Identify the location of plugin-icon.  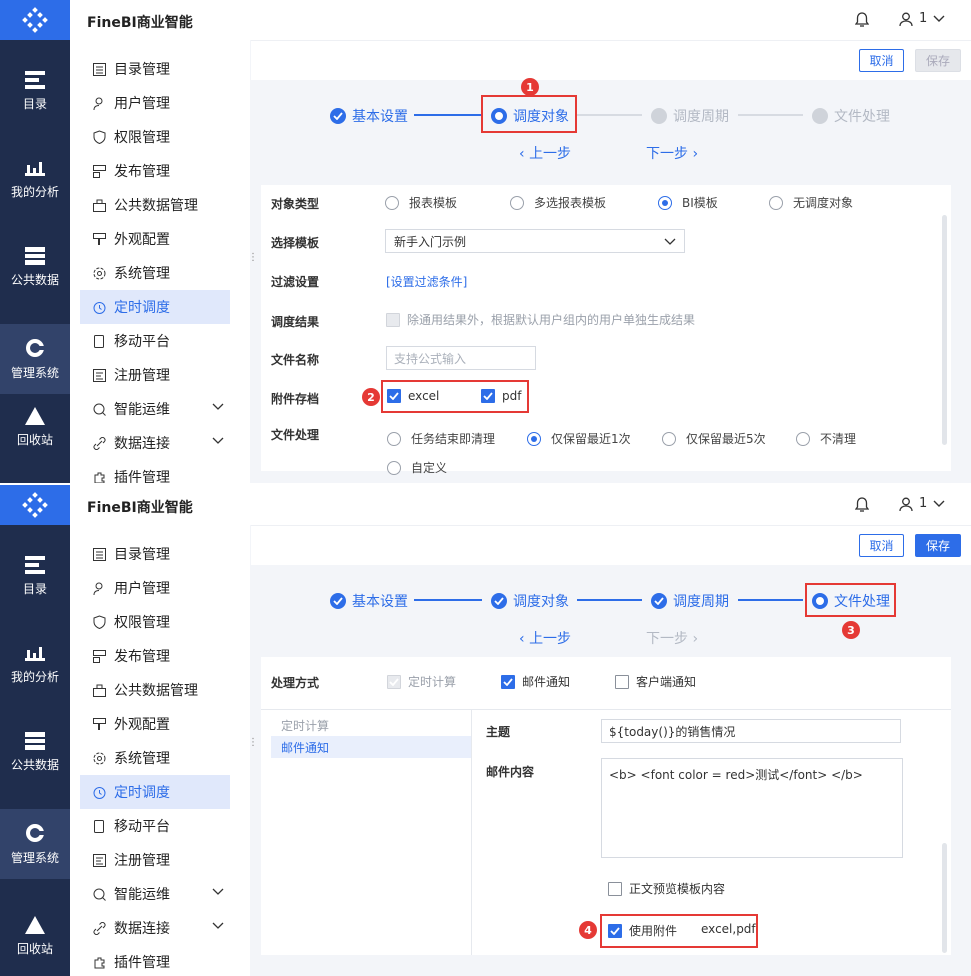
(99, 476).